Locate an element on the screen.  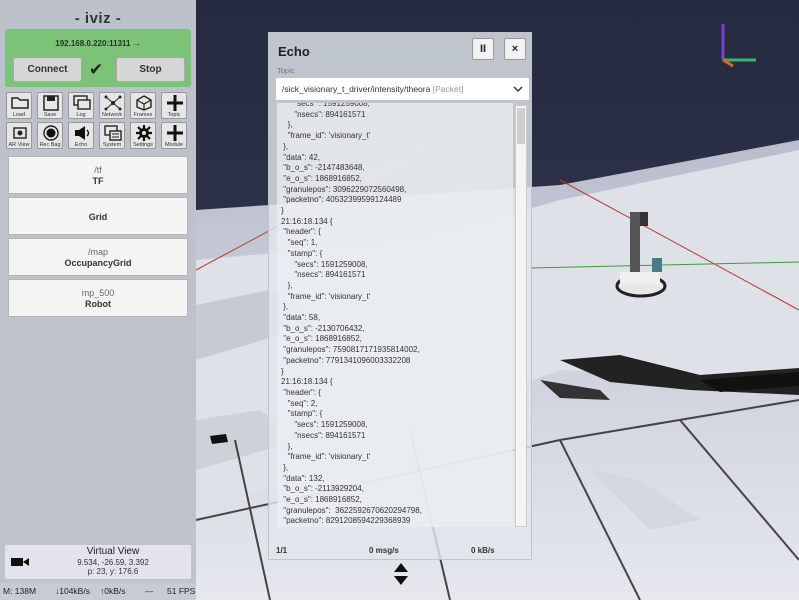
check-icon: ✔ is located at coordinates (96, 69).